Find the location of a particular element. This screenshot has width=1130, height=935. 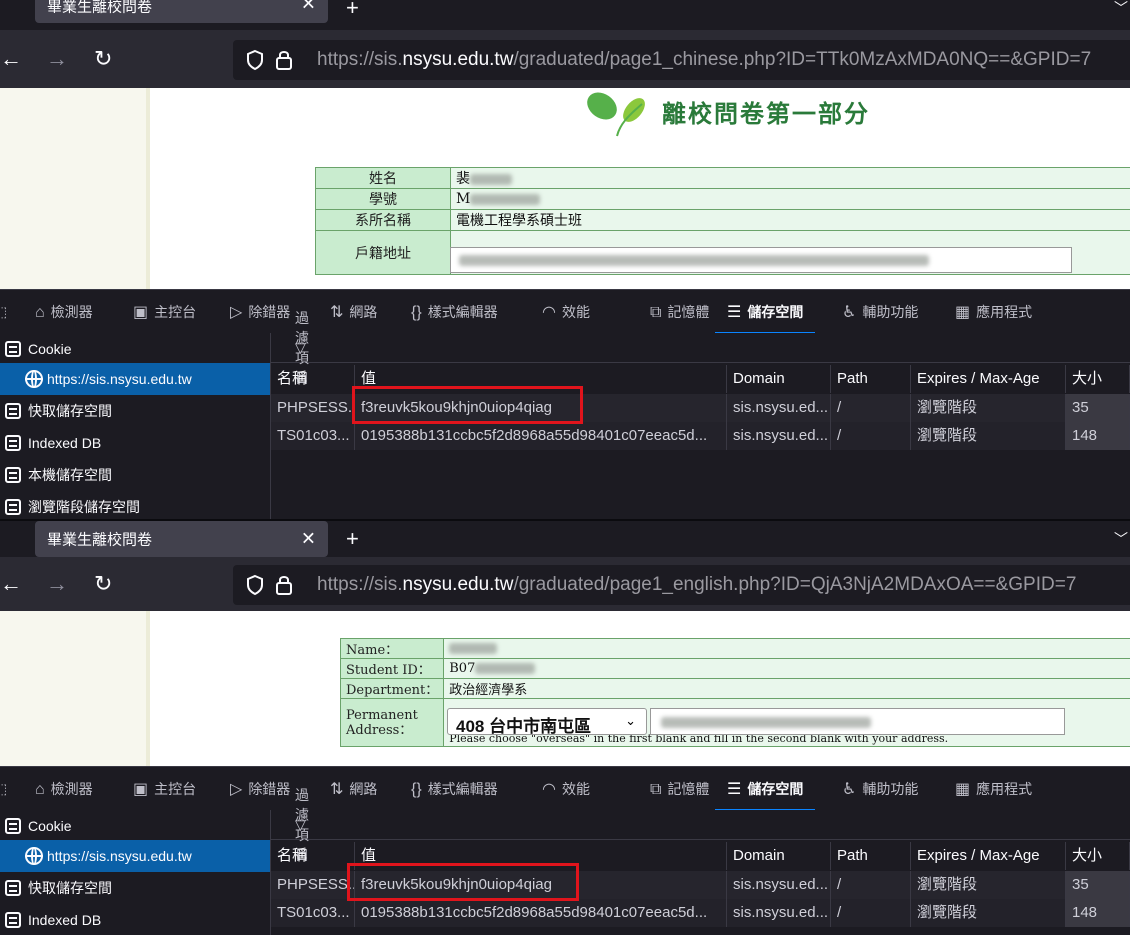

sidebar-item-session-storage: 瀏覽階段儲存空間 is located at coordinates (135, 506).